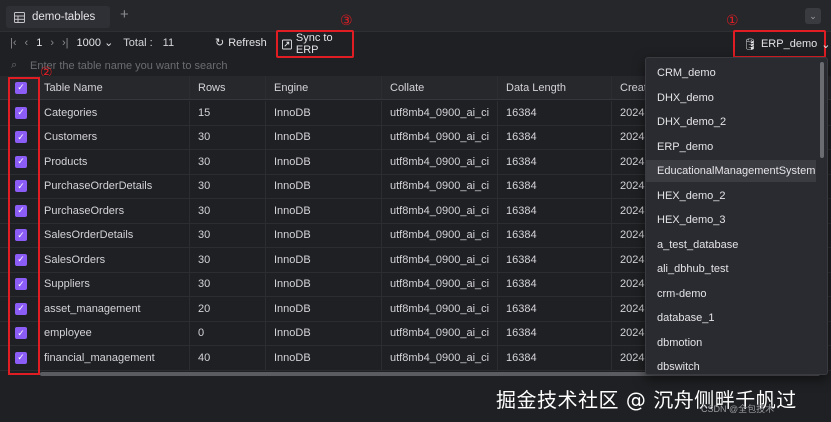  I want to click on page-size-value: 1000, so click(89, 43).